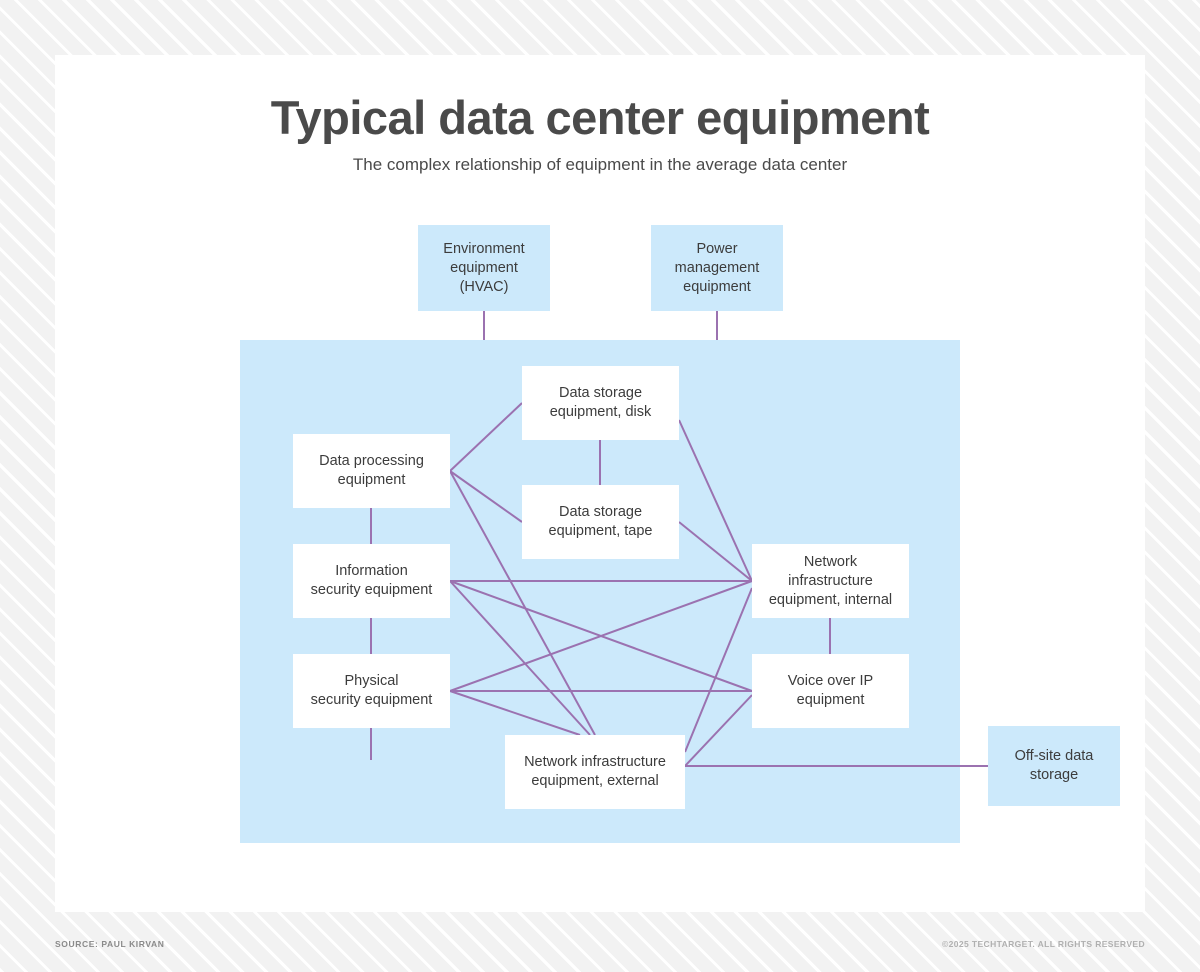 The width and height of the screenshot is (1200, 972). I want to click on node-data-processing: Data processing equipment, so click(371, 471).